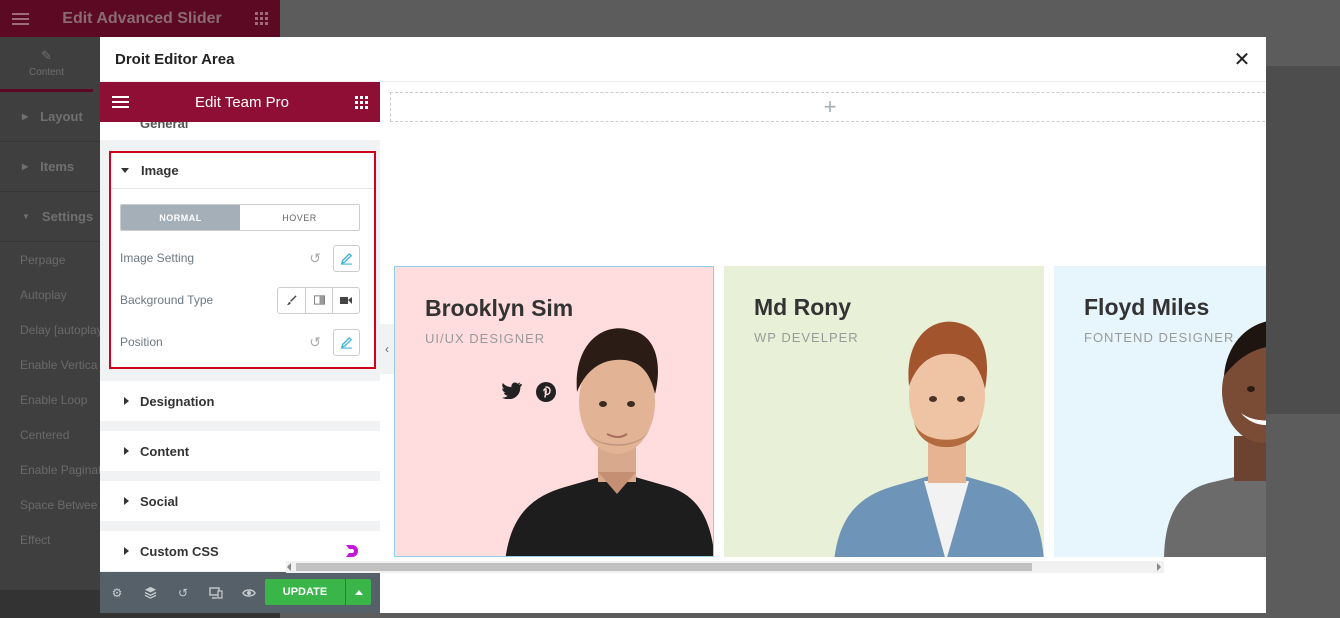 Image resolution: width=1340 pixels, height=618 pixels. I want to click on add-section-icon: +, so click(830, 106).